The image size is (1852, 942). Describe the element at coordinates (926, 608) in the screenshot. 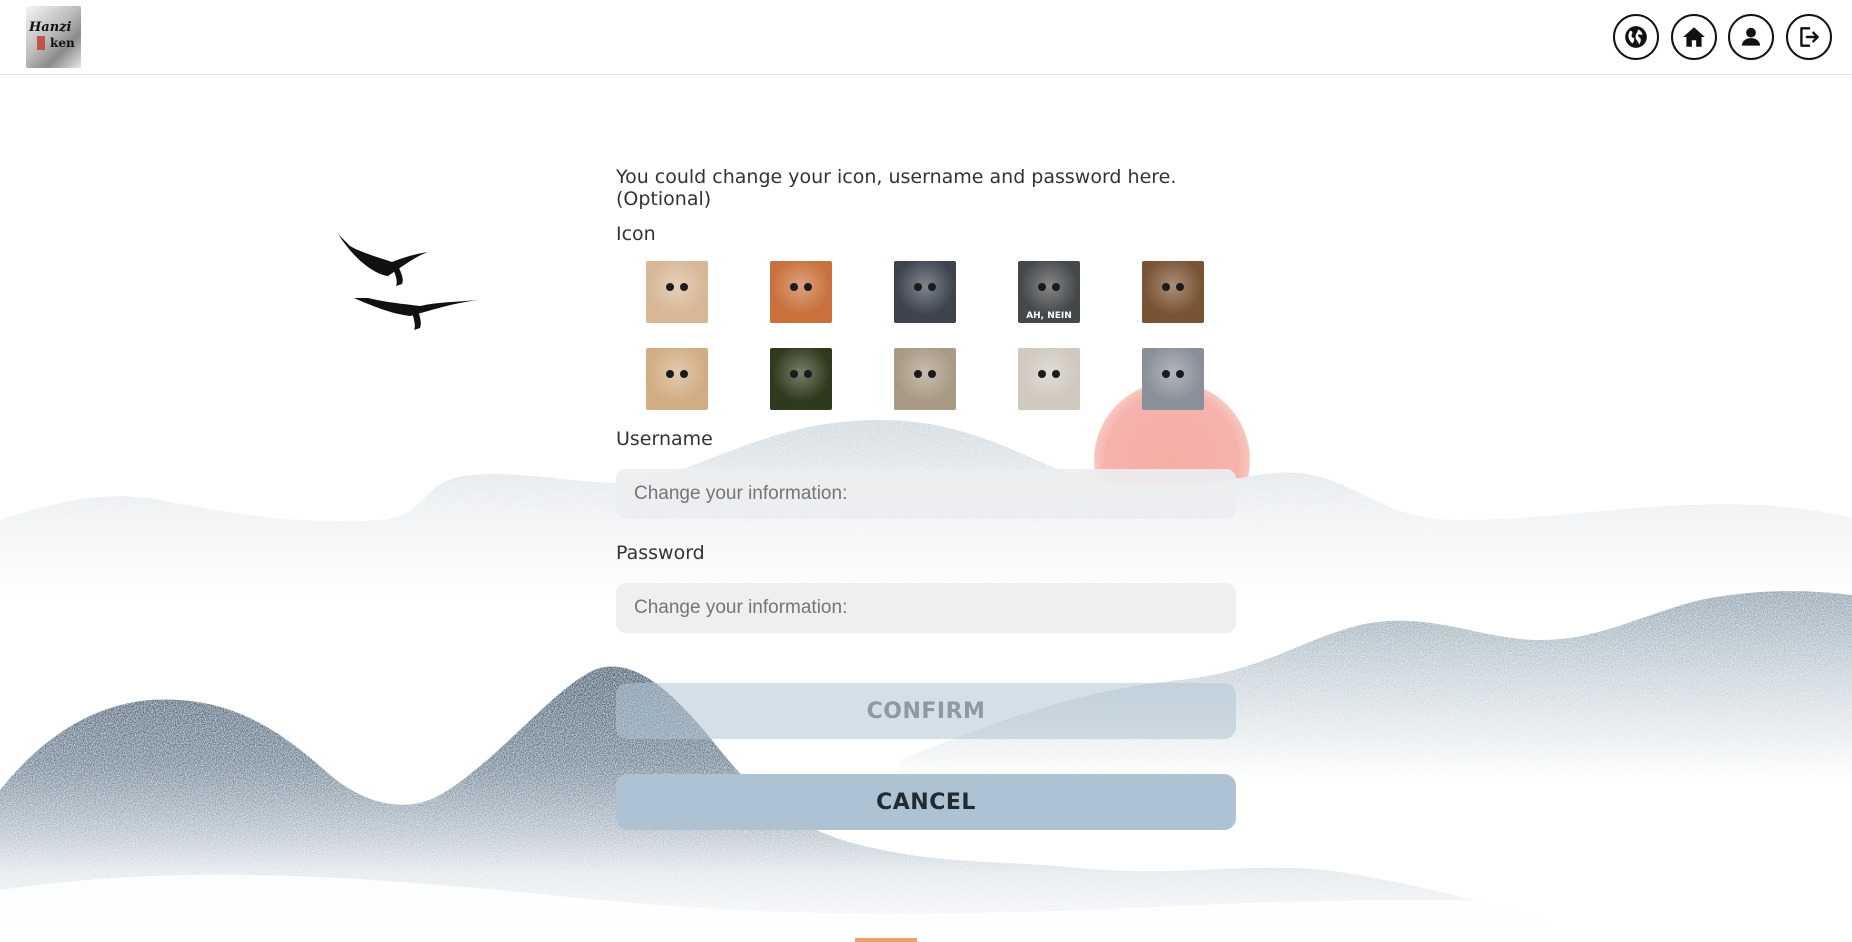

I see `password-input` at that location.